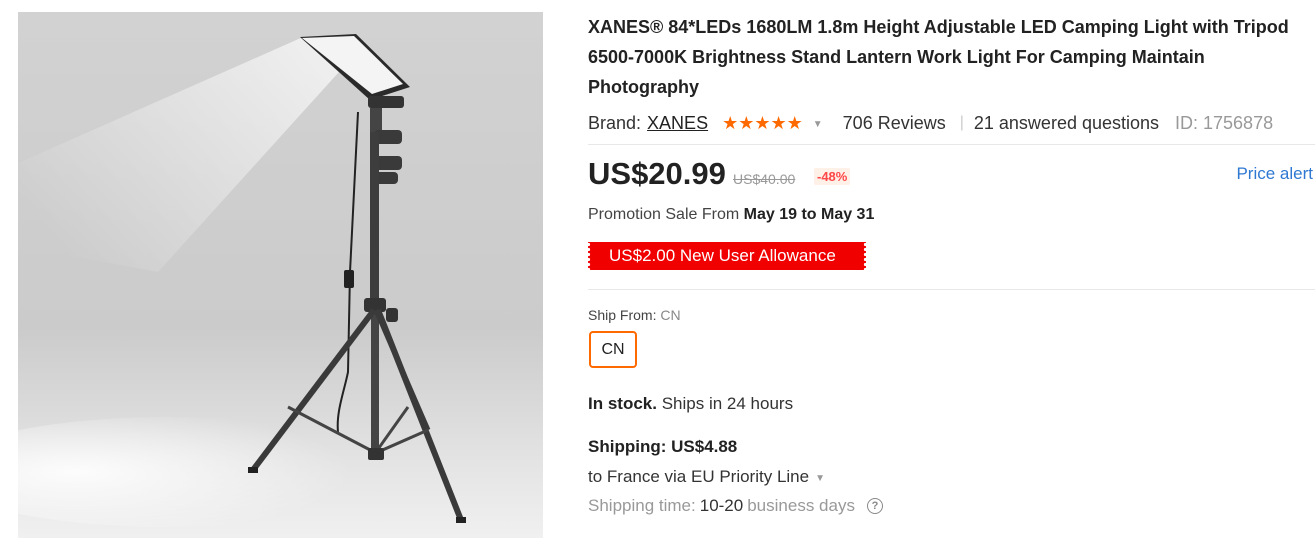 The height and width of the screenshot is (542, 1315). Describe the element at coordinates (664, 214) in the screenshot. I see `promotion-label: Promotion Sale From` at that location.